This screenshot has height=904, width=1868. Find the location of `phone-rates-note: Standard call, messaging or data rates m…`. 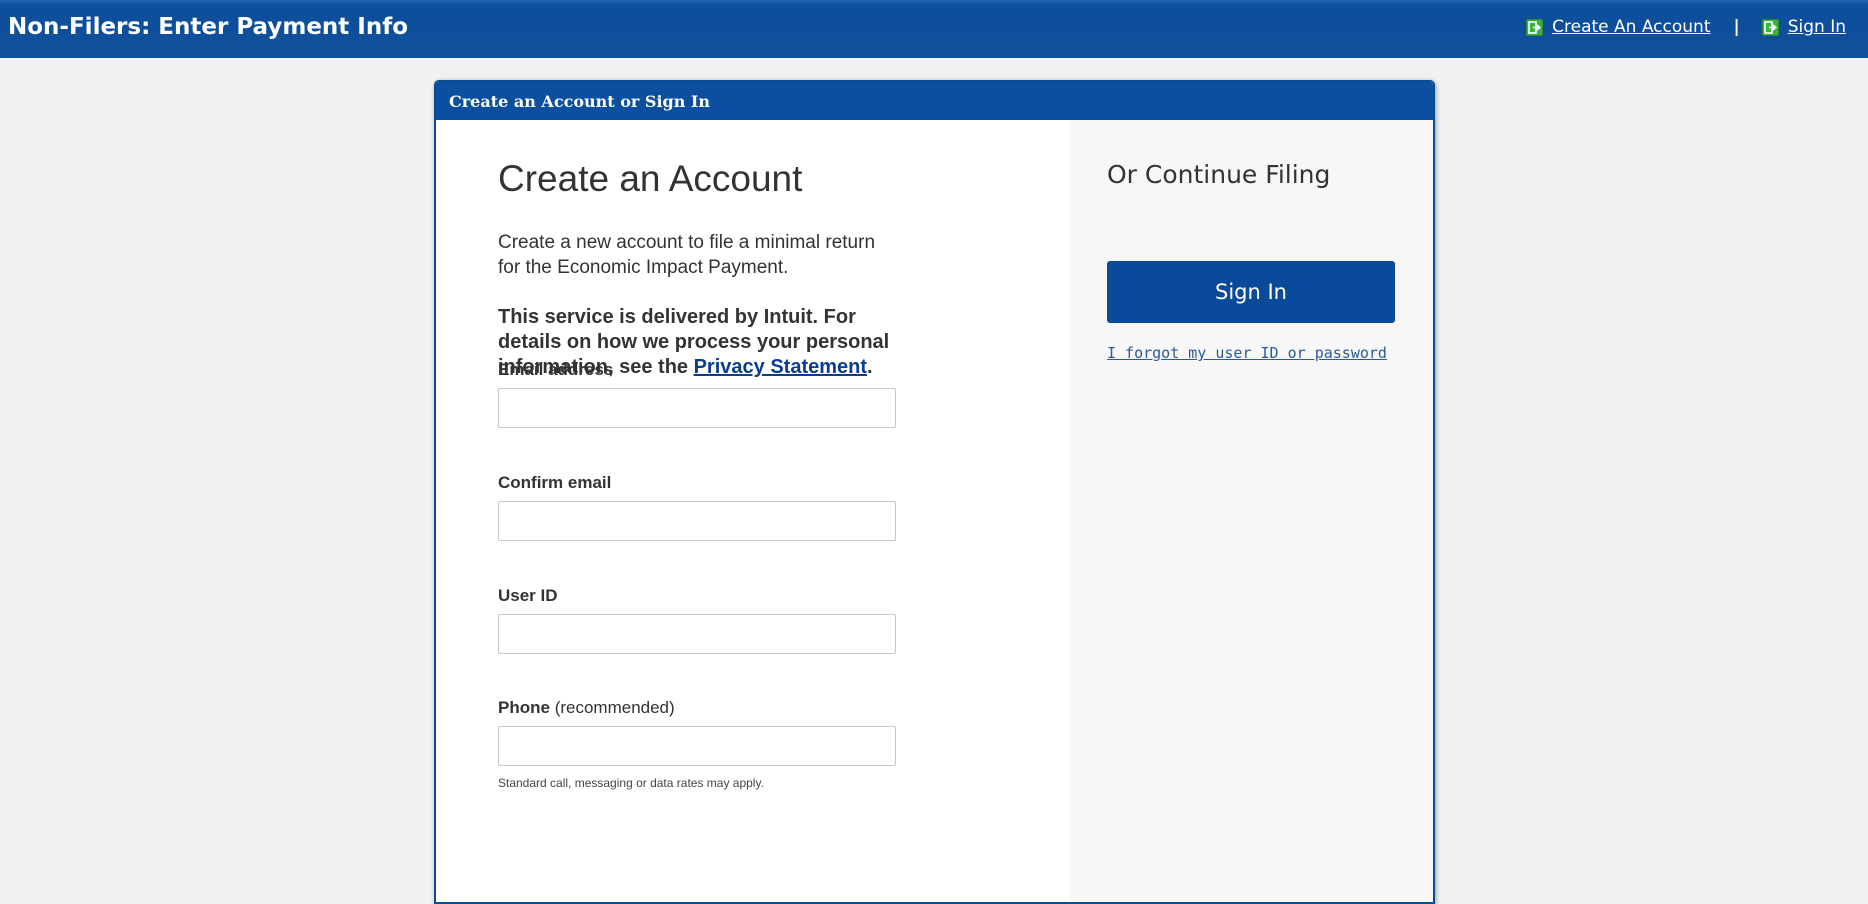

phone-rates-note: Standard call, messaging or data rates m… is located at coordinates (631, 783).